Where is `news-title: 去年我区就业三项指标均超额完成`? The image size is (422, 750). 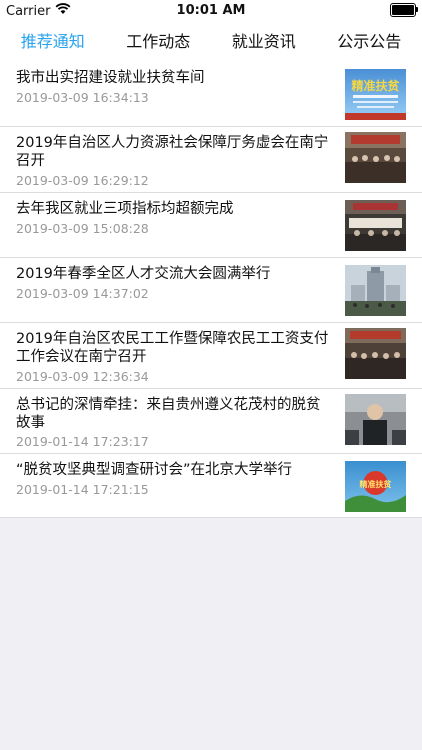 news-title: 去年我区就业三项指标均超额完成 is located at coordinates (125, 209).